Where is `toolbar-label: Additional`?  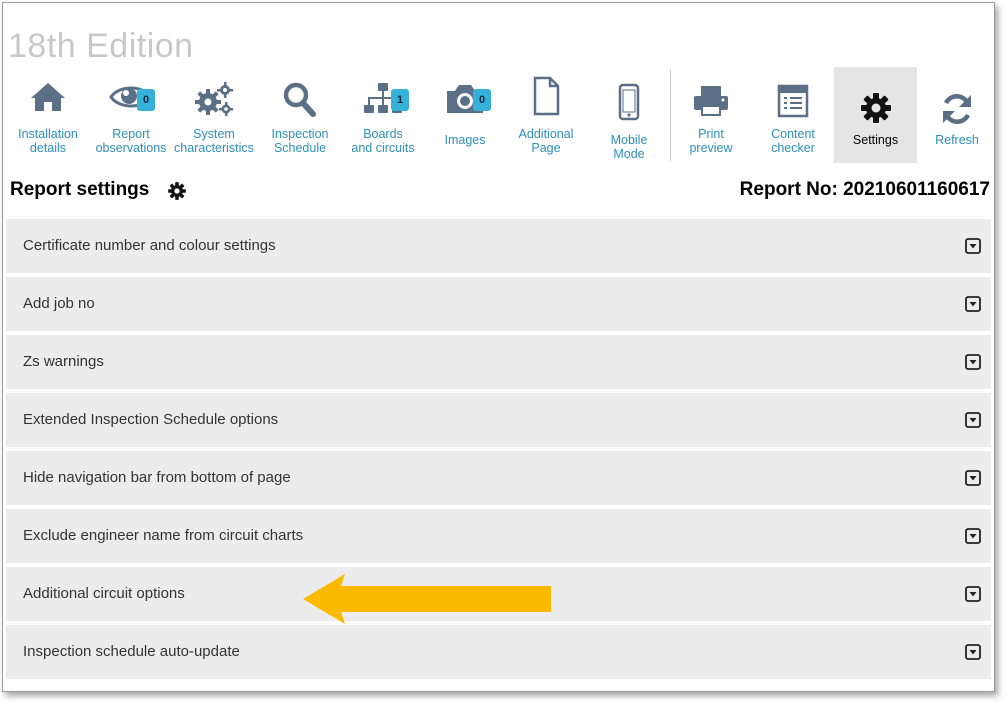 toolbar-label: Additional is located at coordinates (546, 134).